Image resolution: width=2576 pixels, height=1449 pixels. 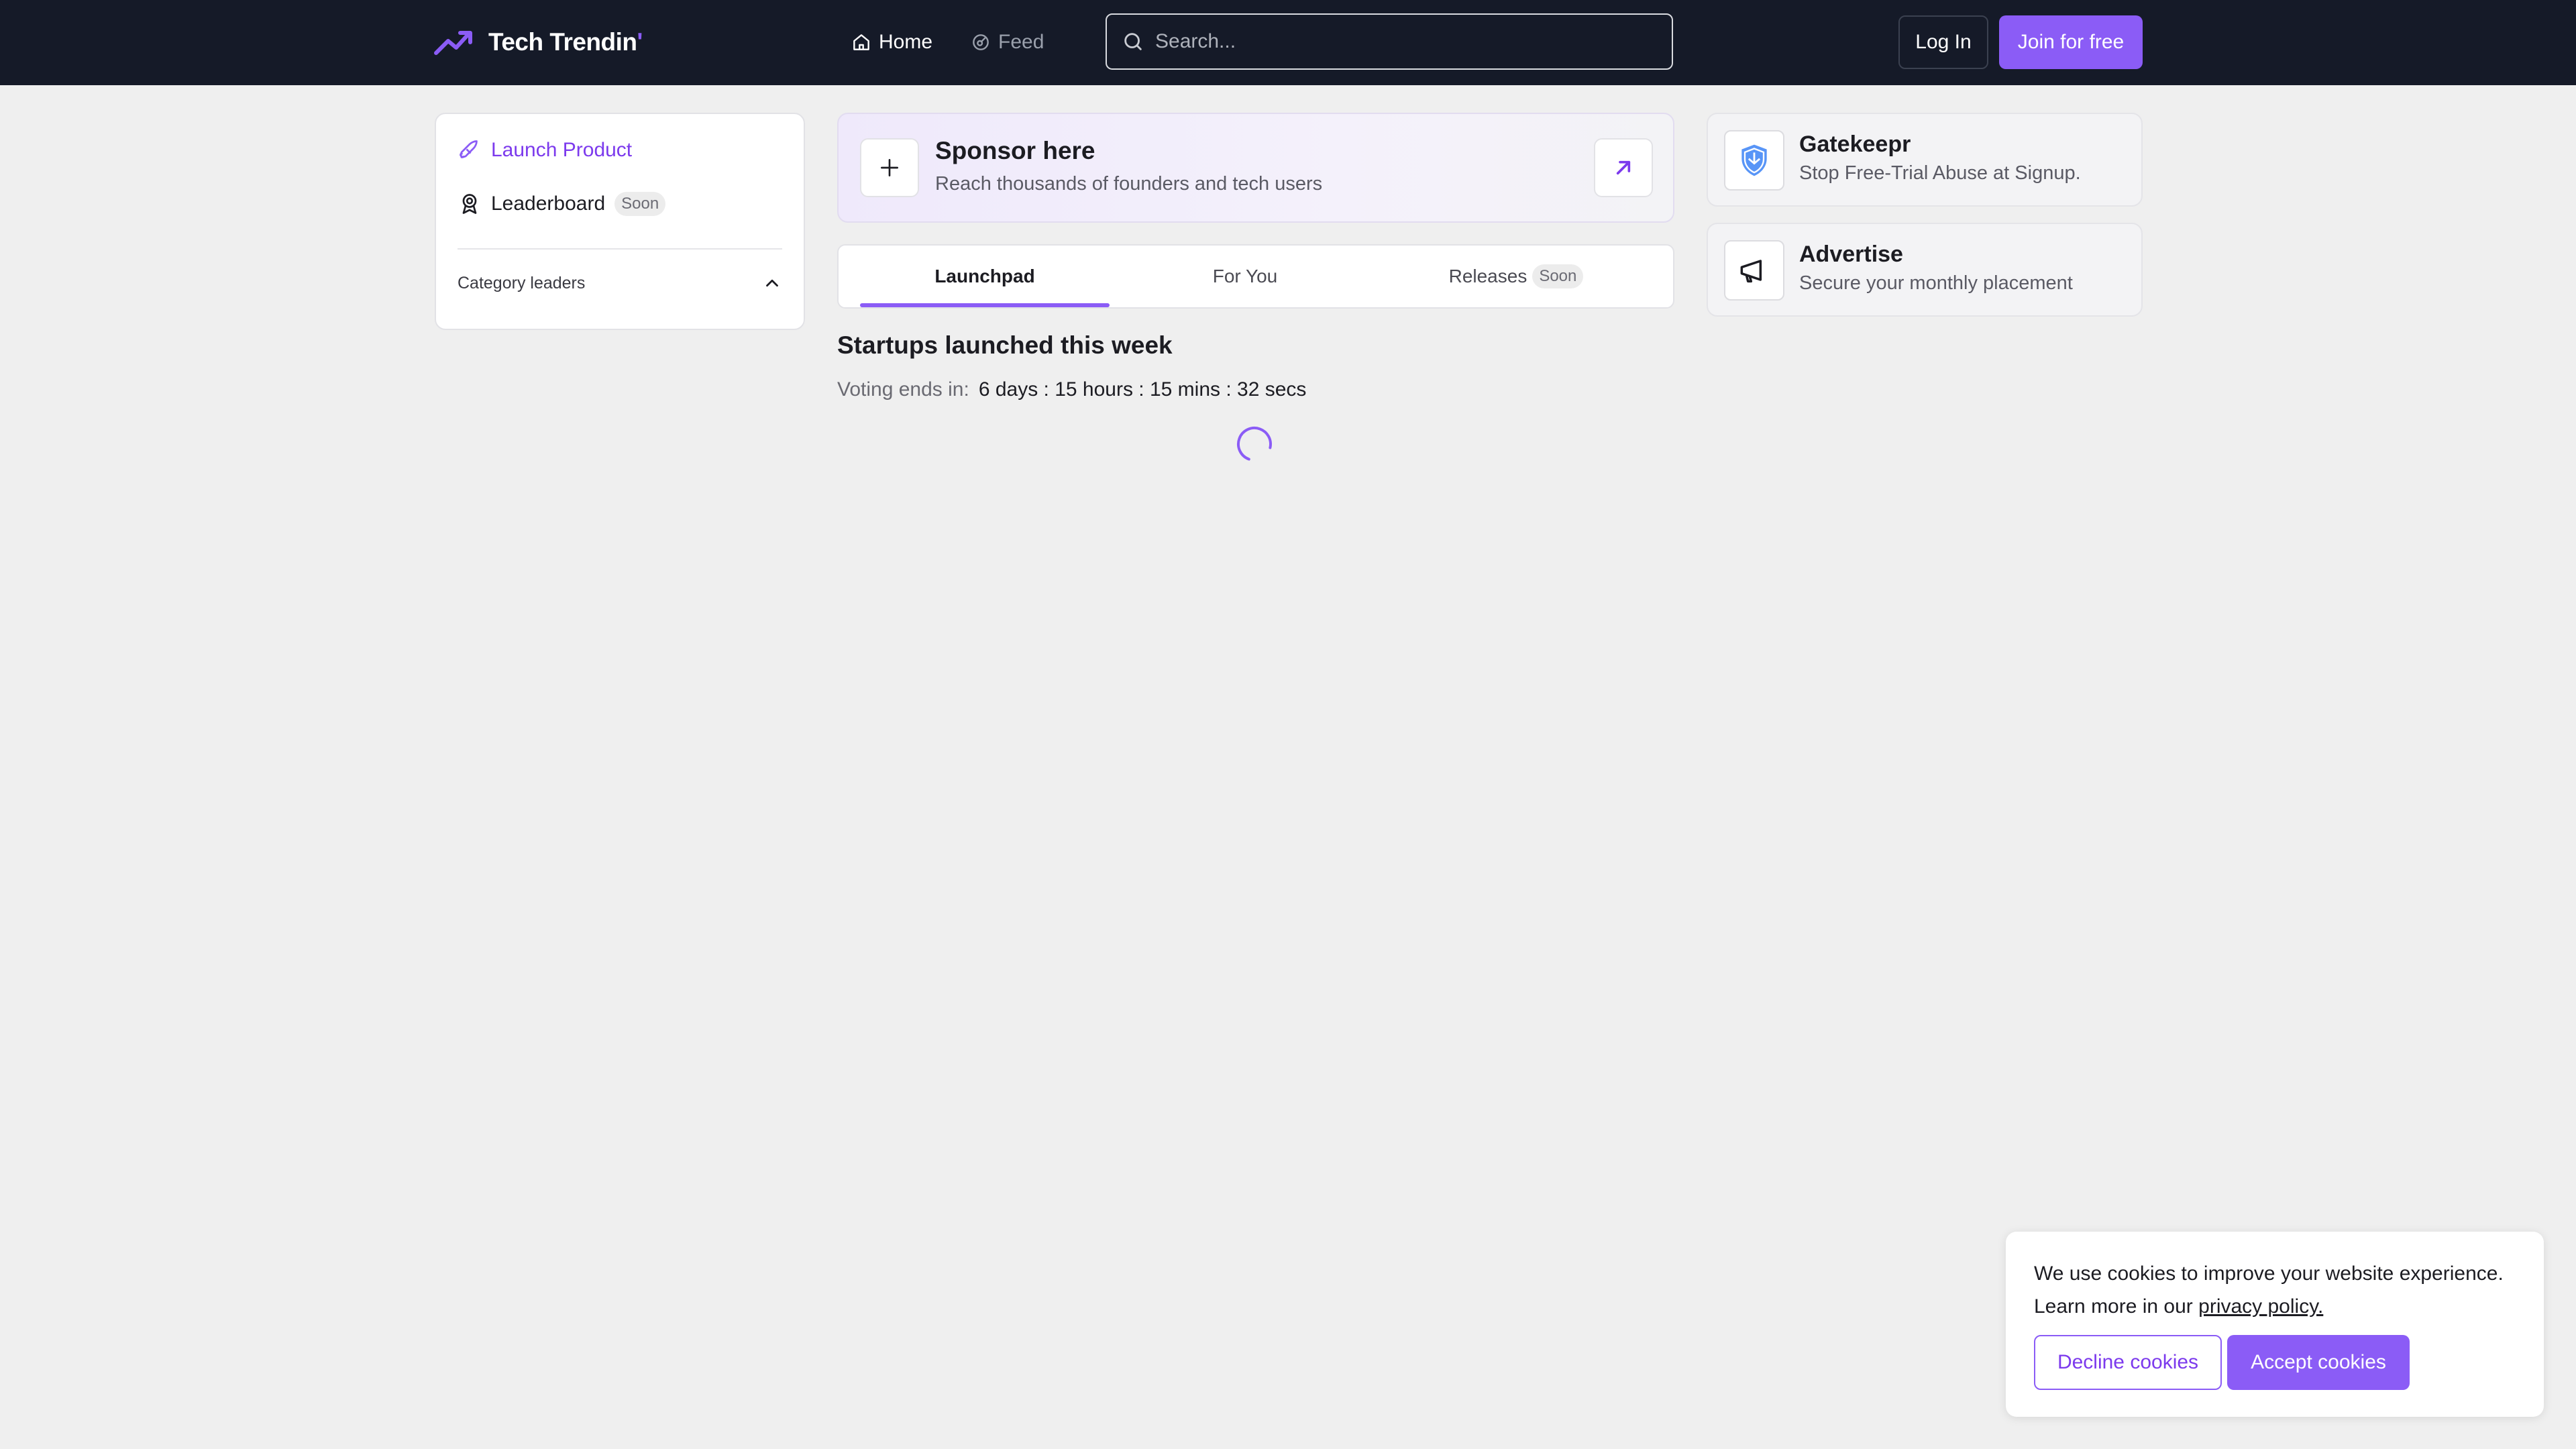 I want to click on decline-cookies-button: Decline cookies, so click(x=2128, y=1362).